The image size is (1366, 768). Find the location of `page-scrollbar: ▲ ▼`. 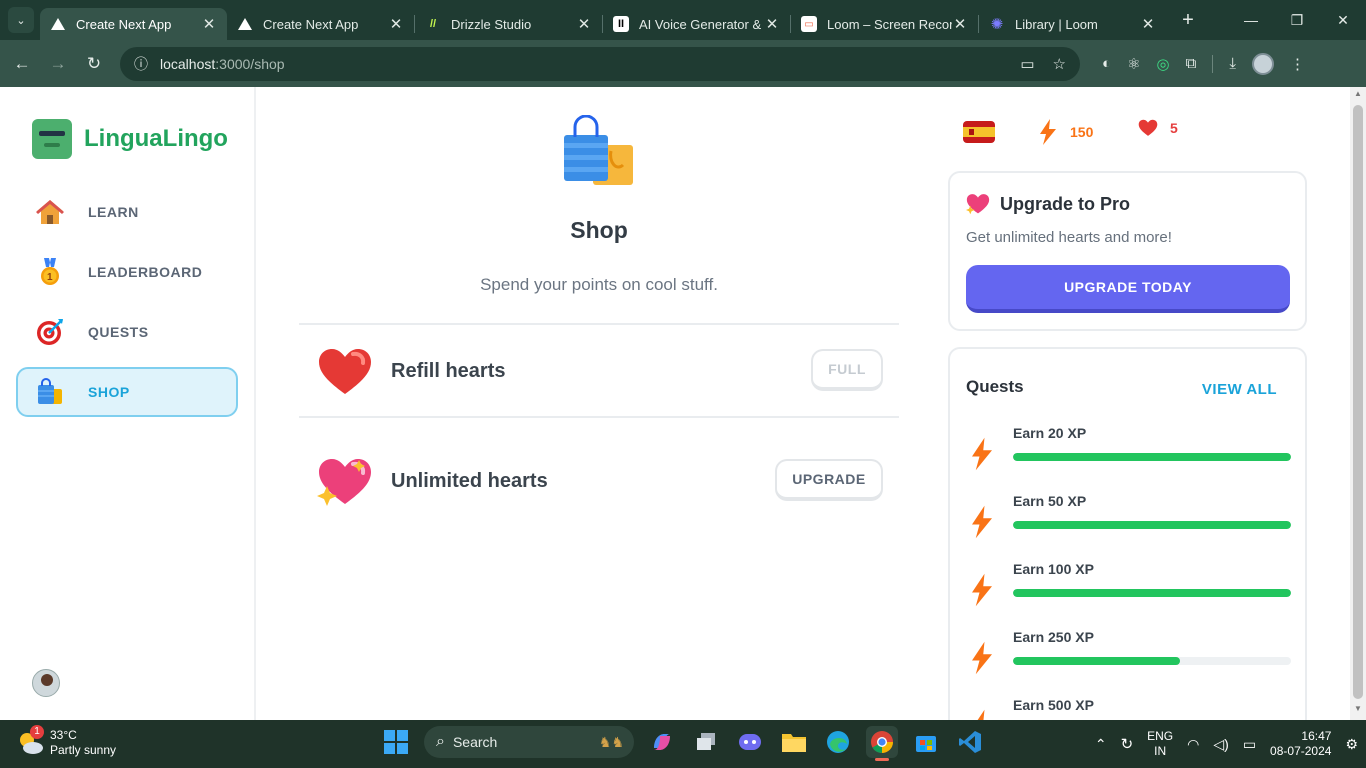

page-scrollbar: ▲ ▼ is located at coordinates (1358, 403).